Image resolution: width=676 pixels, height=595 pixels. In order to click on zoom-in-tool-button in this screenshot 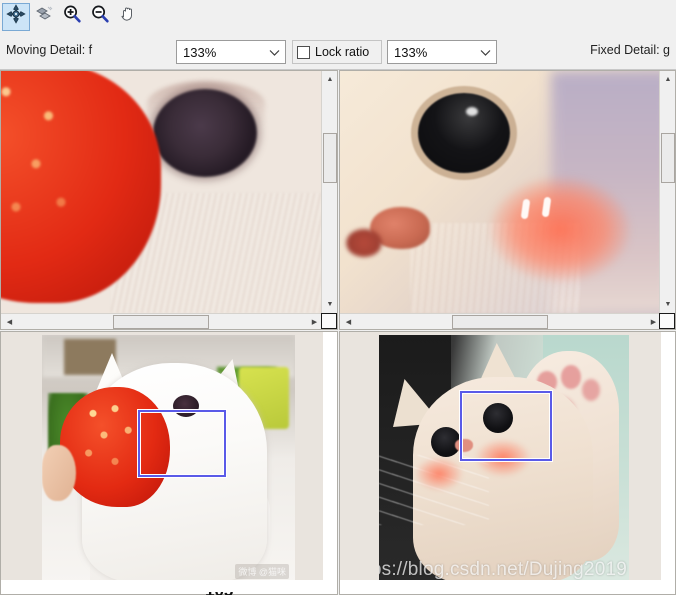, I will do `click(72, 17)`.